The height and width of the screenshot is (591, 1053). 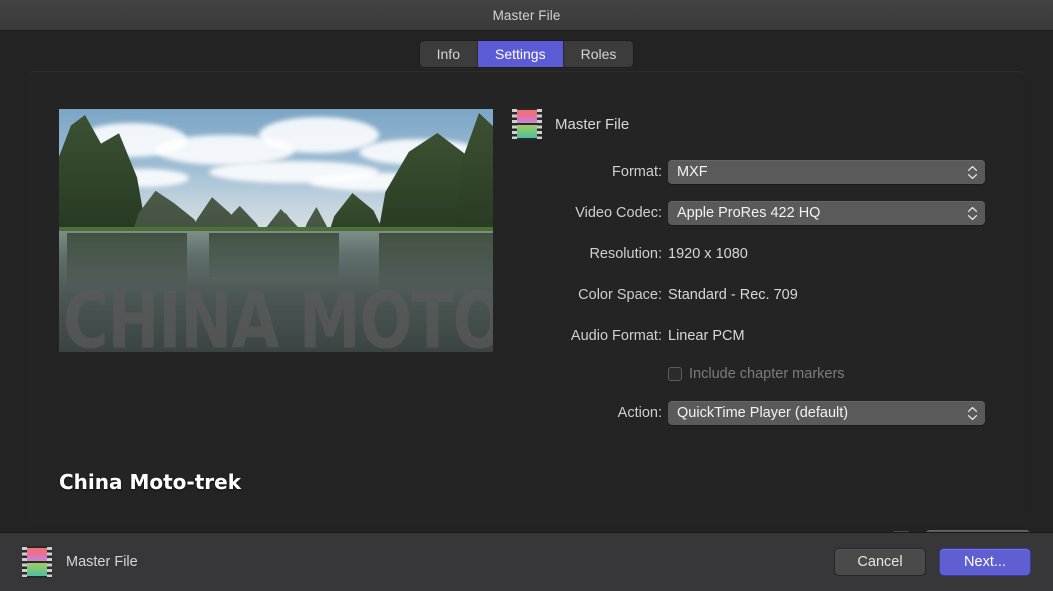 I want to click on preview-overlay-title: China Moto-trek, so click(x=150, y=482).